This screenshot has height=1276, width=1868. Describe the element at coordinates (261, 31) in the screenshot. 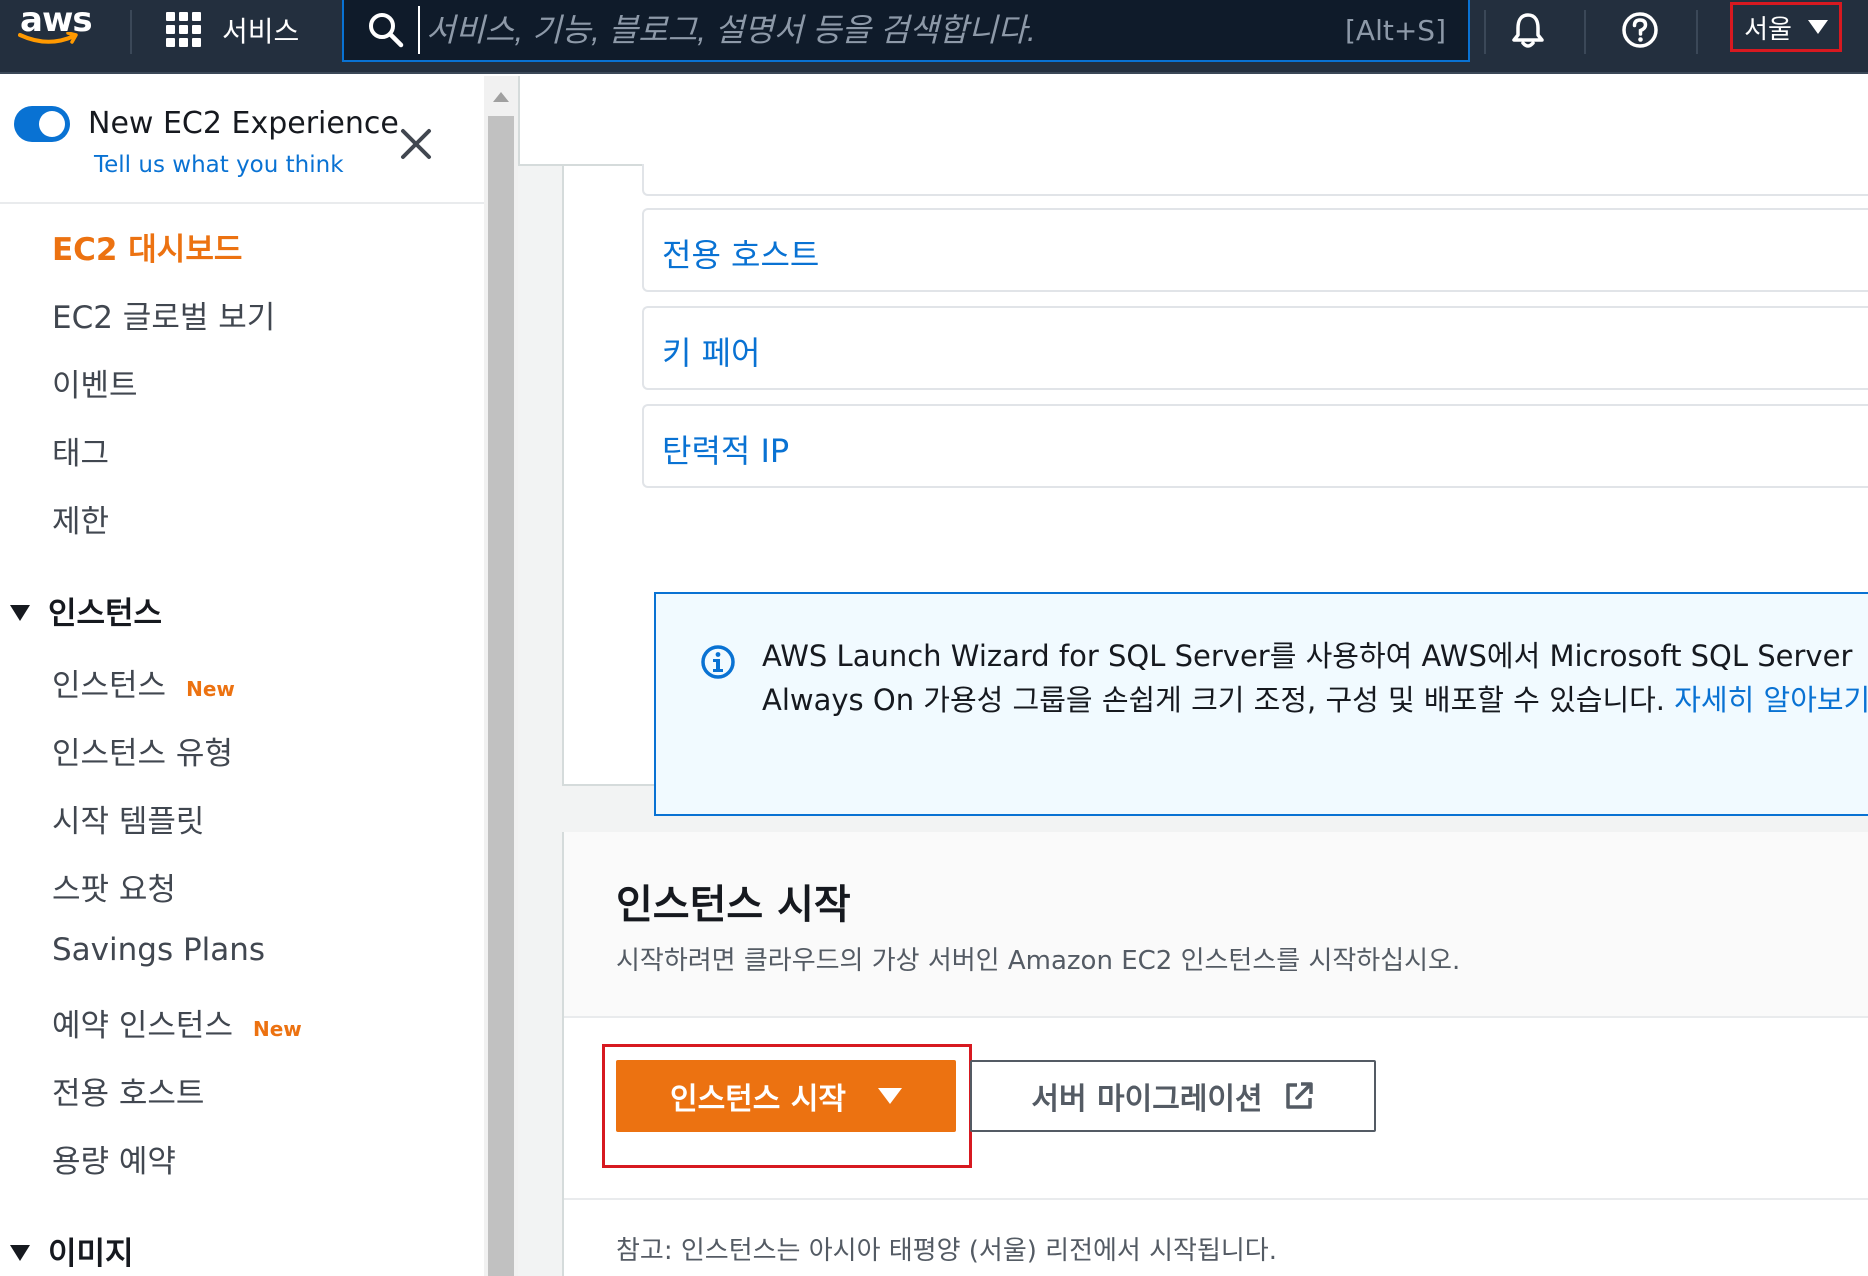

I see `services-label: 서비스` at that location.